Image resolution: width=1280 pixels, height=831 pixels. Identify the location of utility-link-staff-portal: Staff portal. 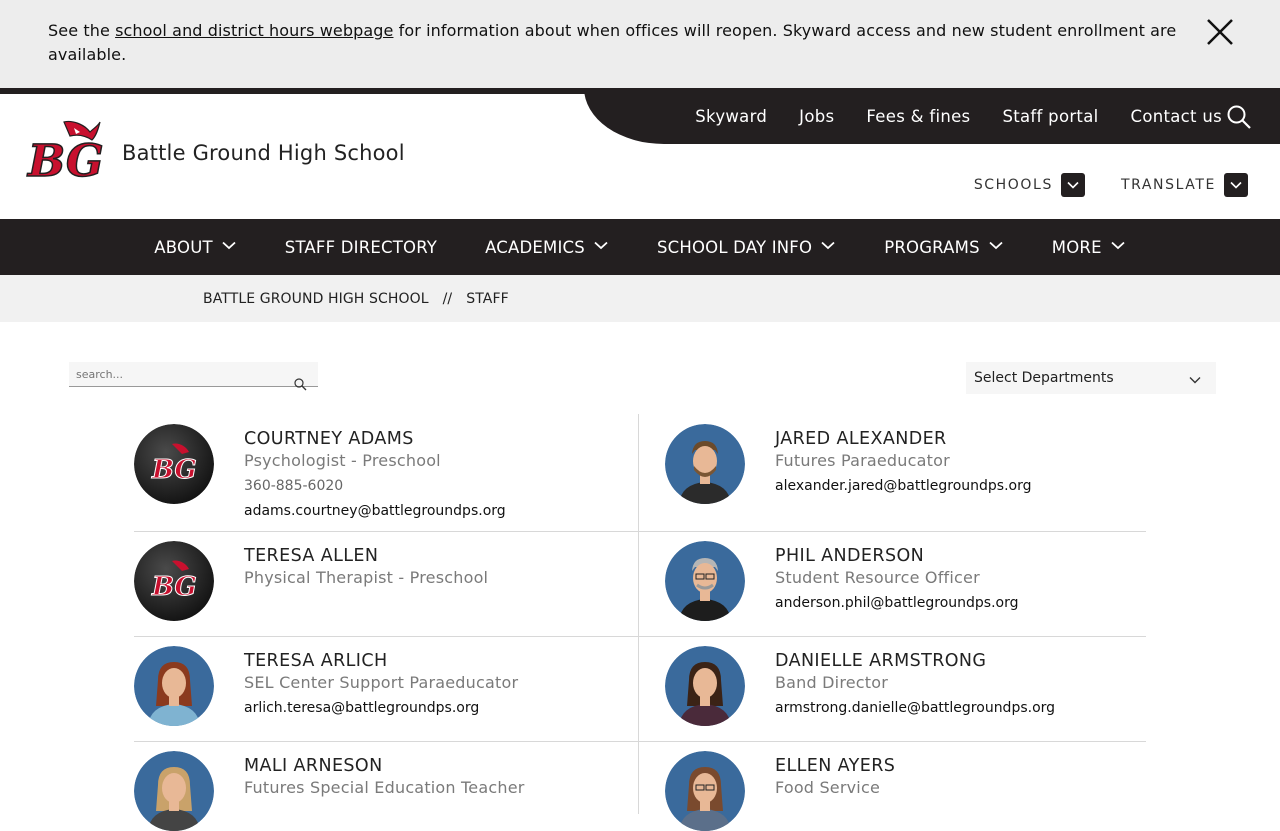
(1050, 116).